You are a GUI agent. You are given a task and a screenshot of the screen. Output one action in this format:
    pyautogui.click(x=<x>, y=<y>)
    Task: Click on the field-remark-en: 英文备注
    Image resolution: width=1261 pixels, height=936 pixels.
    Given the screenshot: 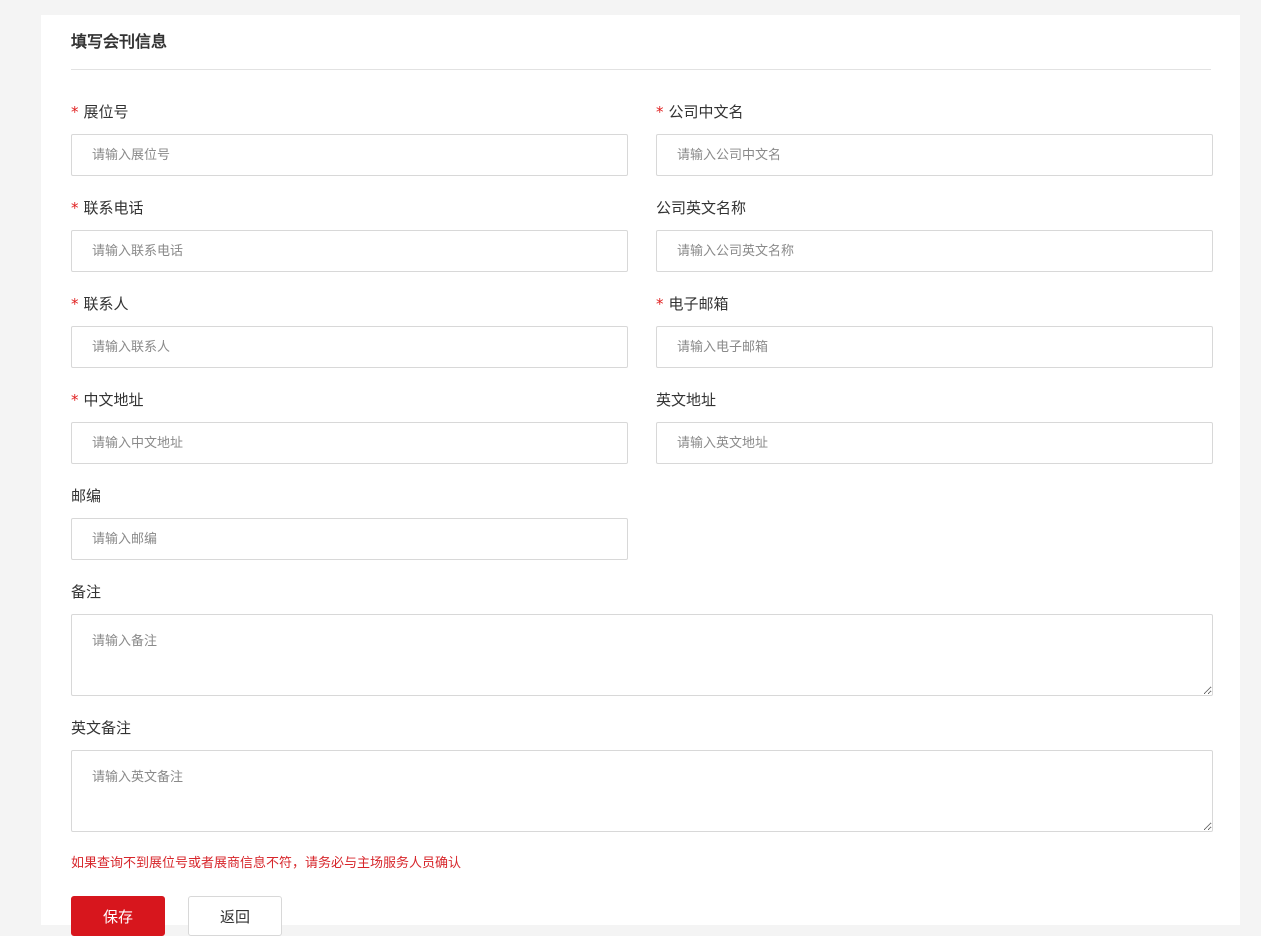 What is the action you would take?
    pyautogui.click(x=642, y=774)
    